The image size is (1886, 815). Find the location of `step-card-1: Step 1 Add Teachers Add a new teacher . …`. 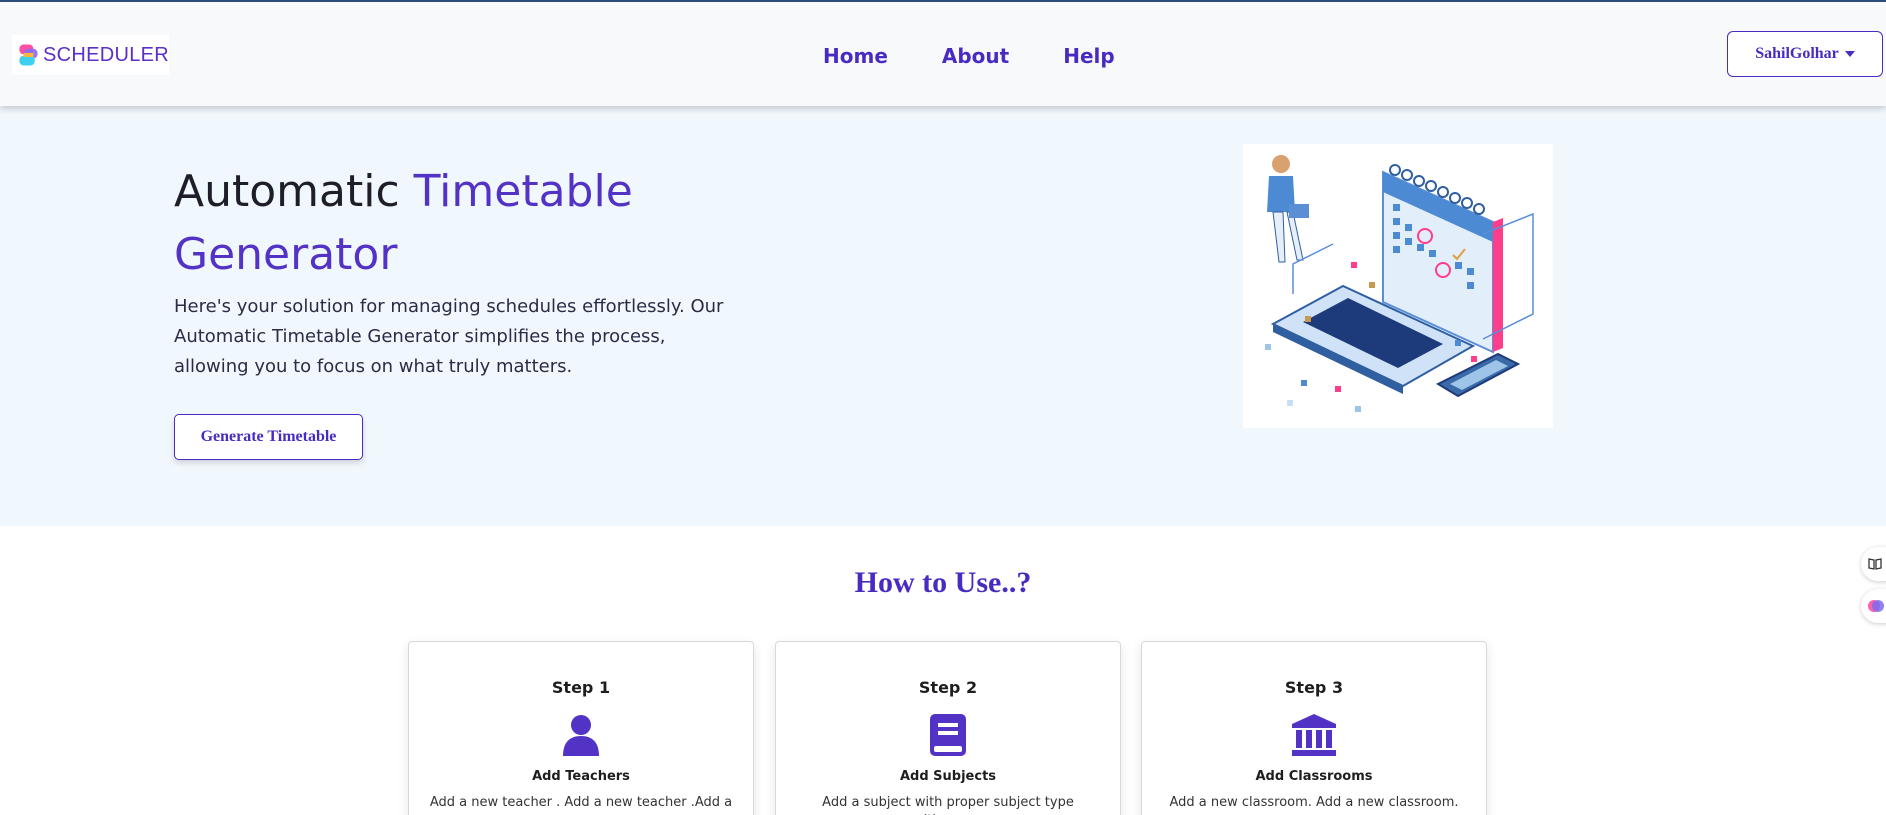

step-card-1: Step 1 Add Teachers Add a new teacher . … is located at coordinates (581, 728).